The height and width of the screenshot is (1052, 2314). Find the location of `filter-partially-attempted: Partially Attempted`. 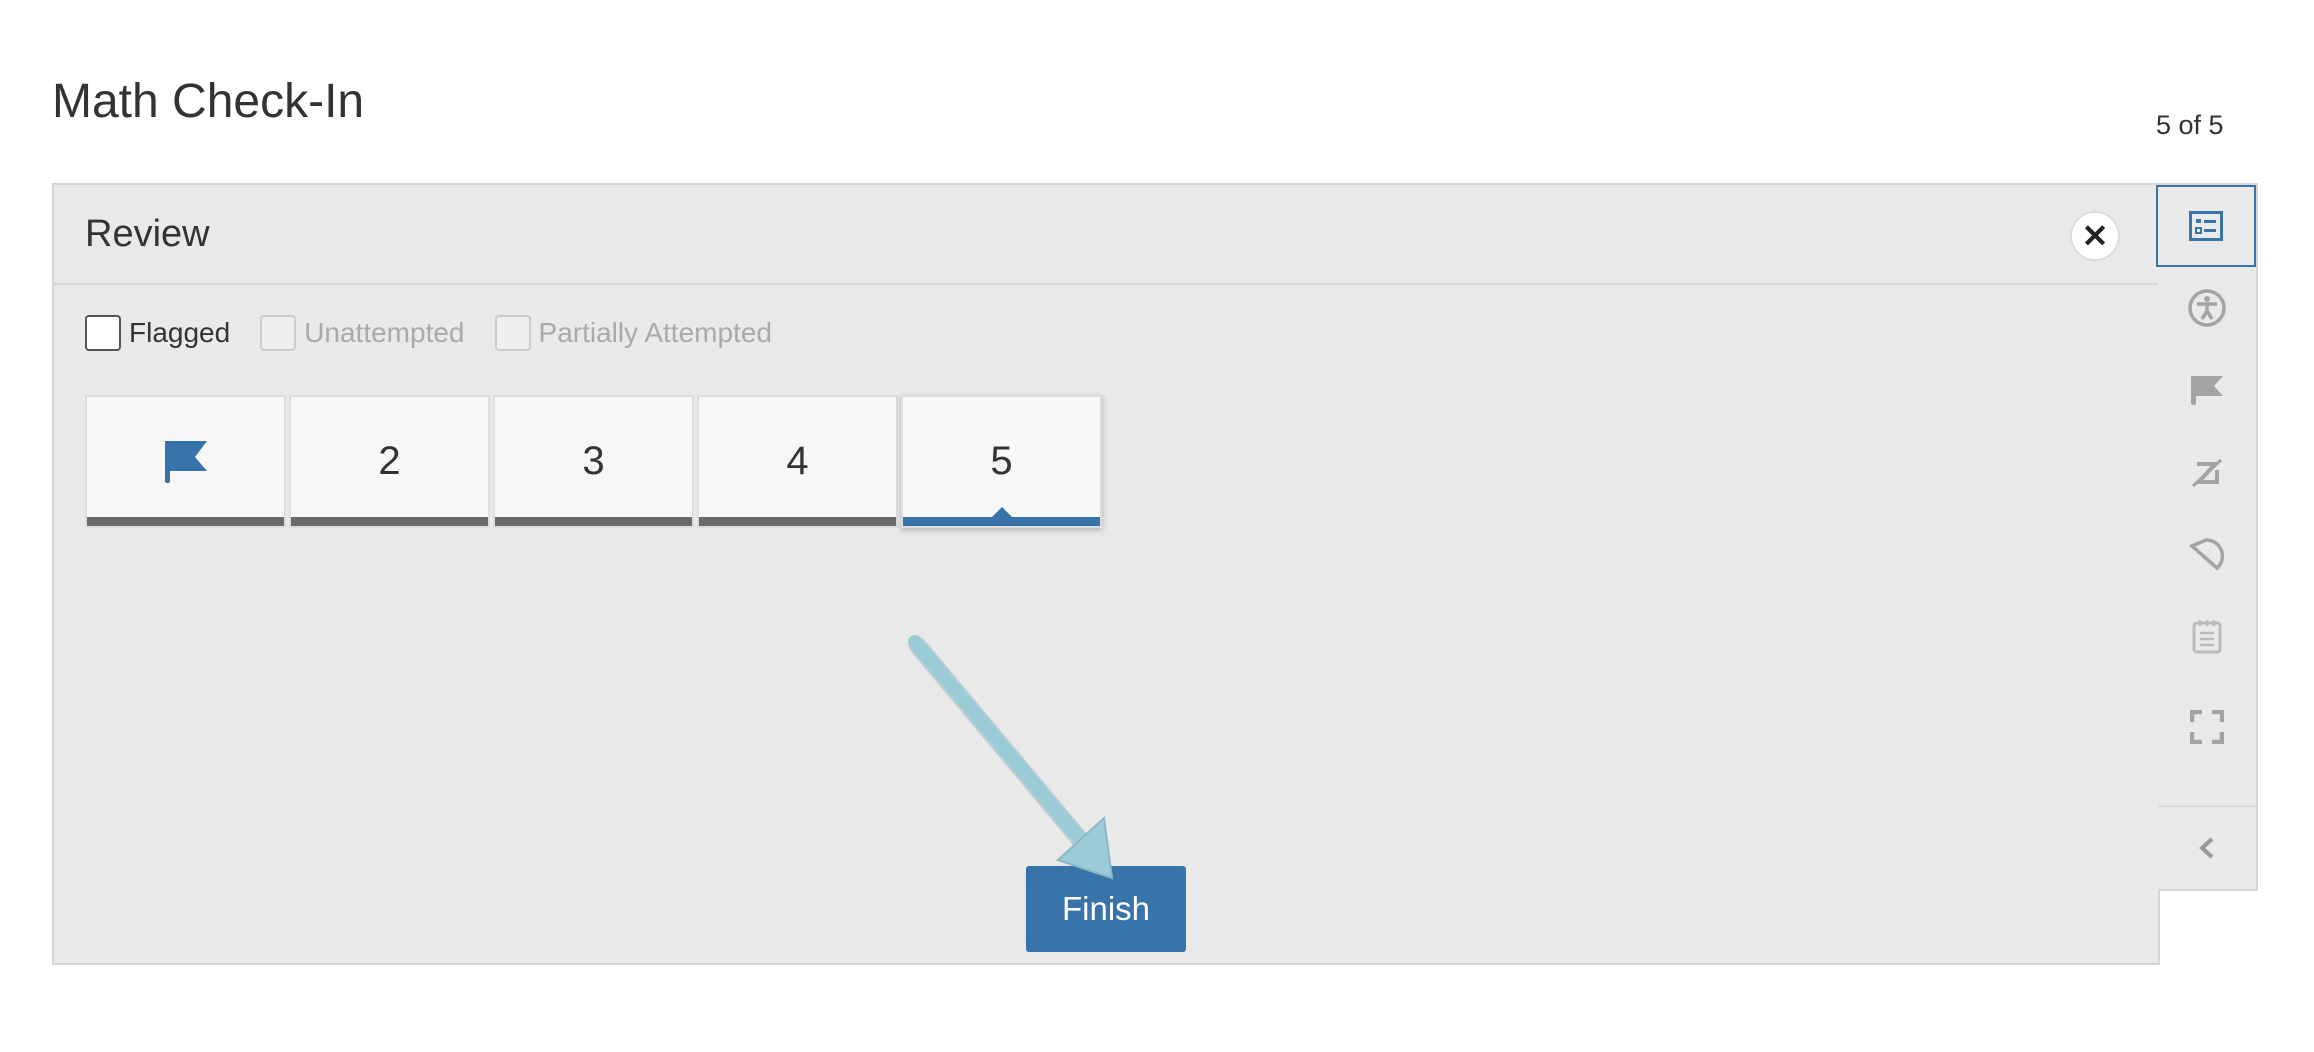

filter-partially-attempted: Partially Attempted is located at coordinates (633, 333).